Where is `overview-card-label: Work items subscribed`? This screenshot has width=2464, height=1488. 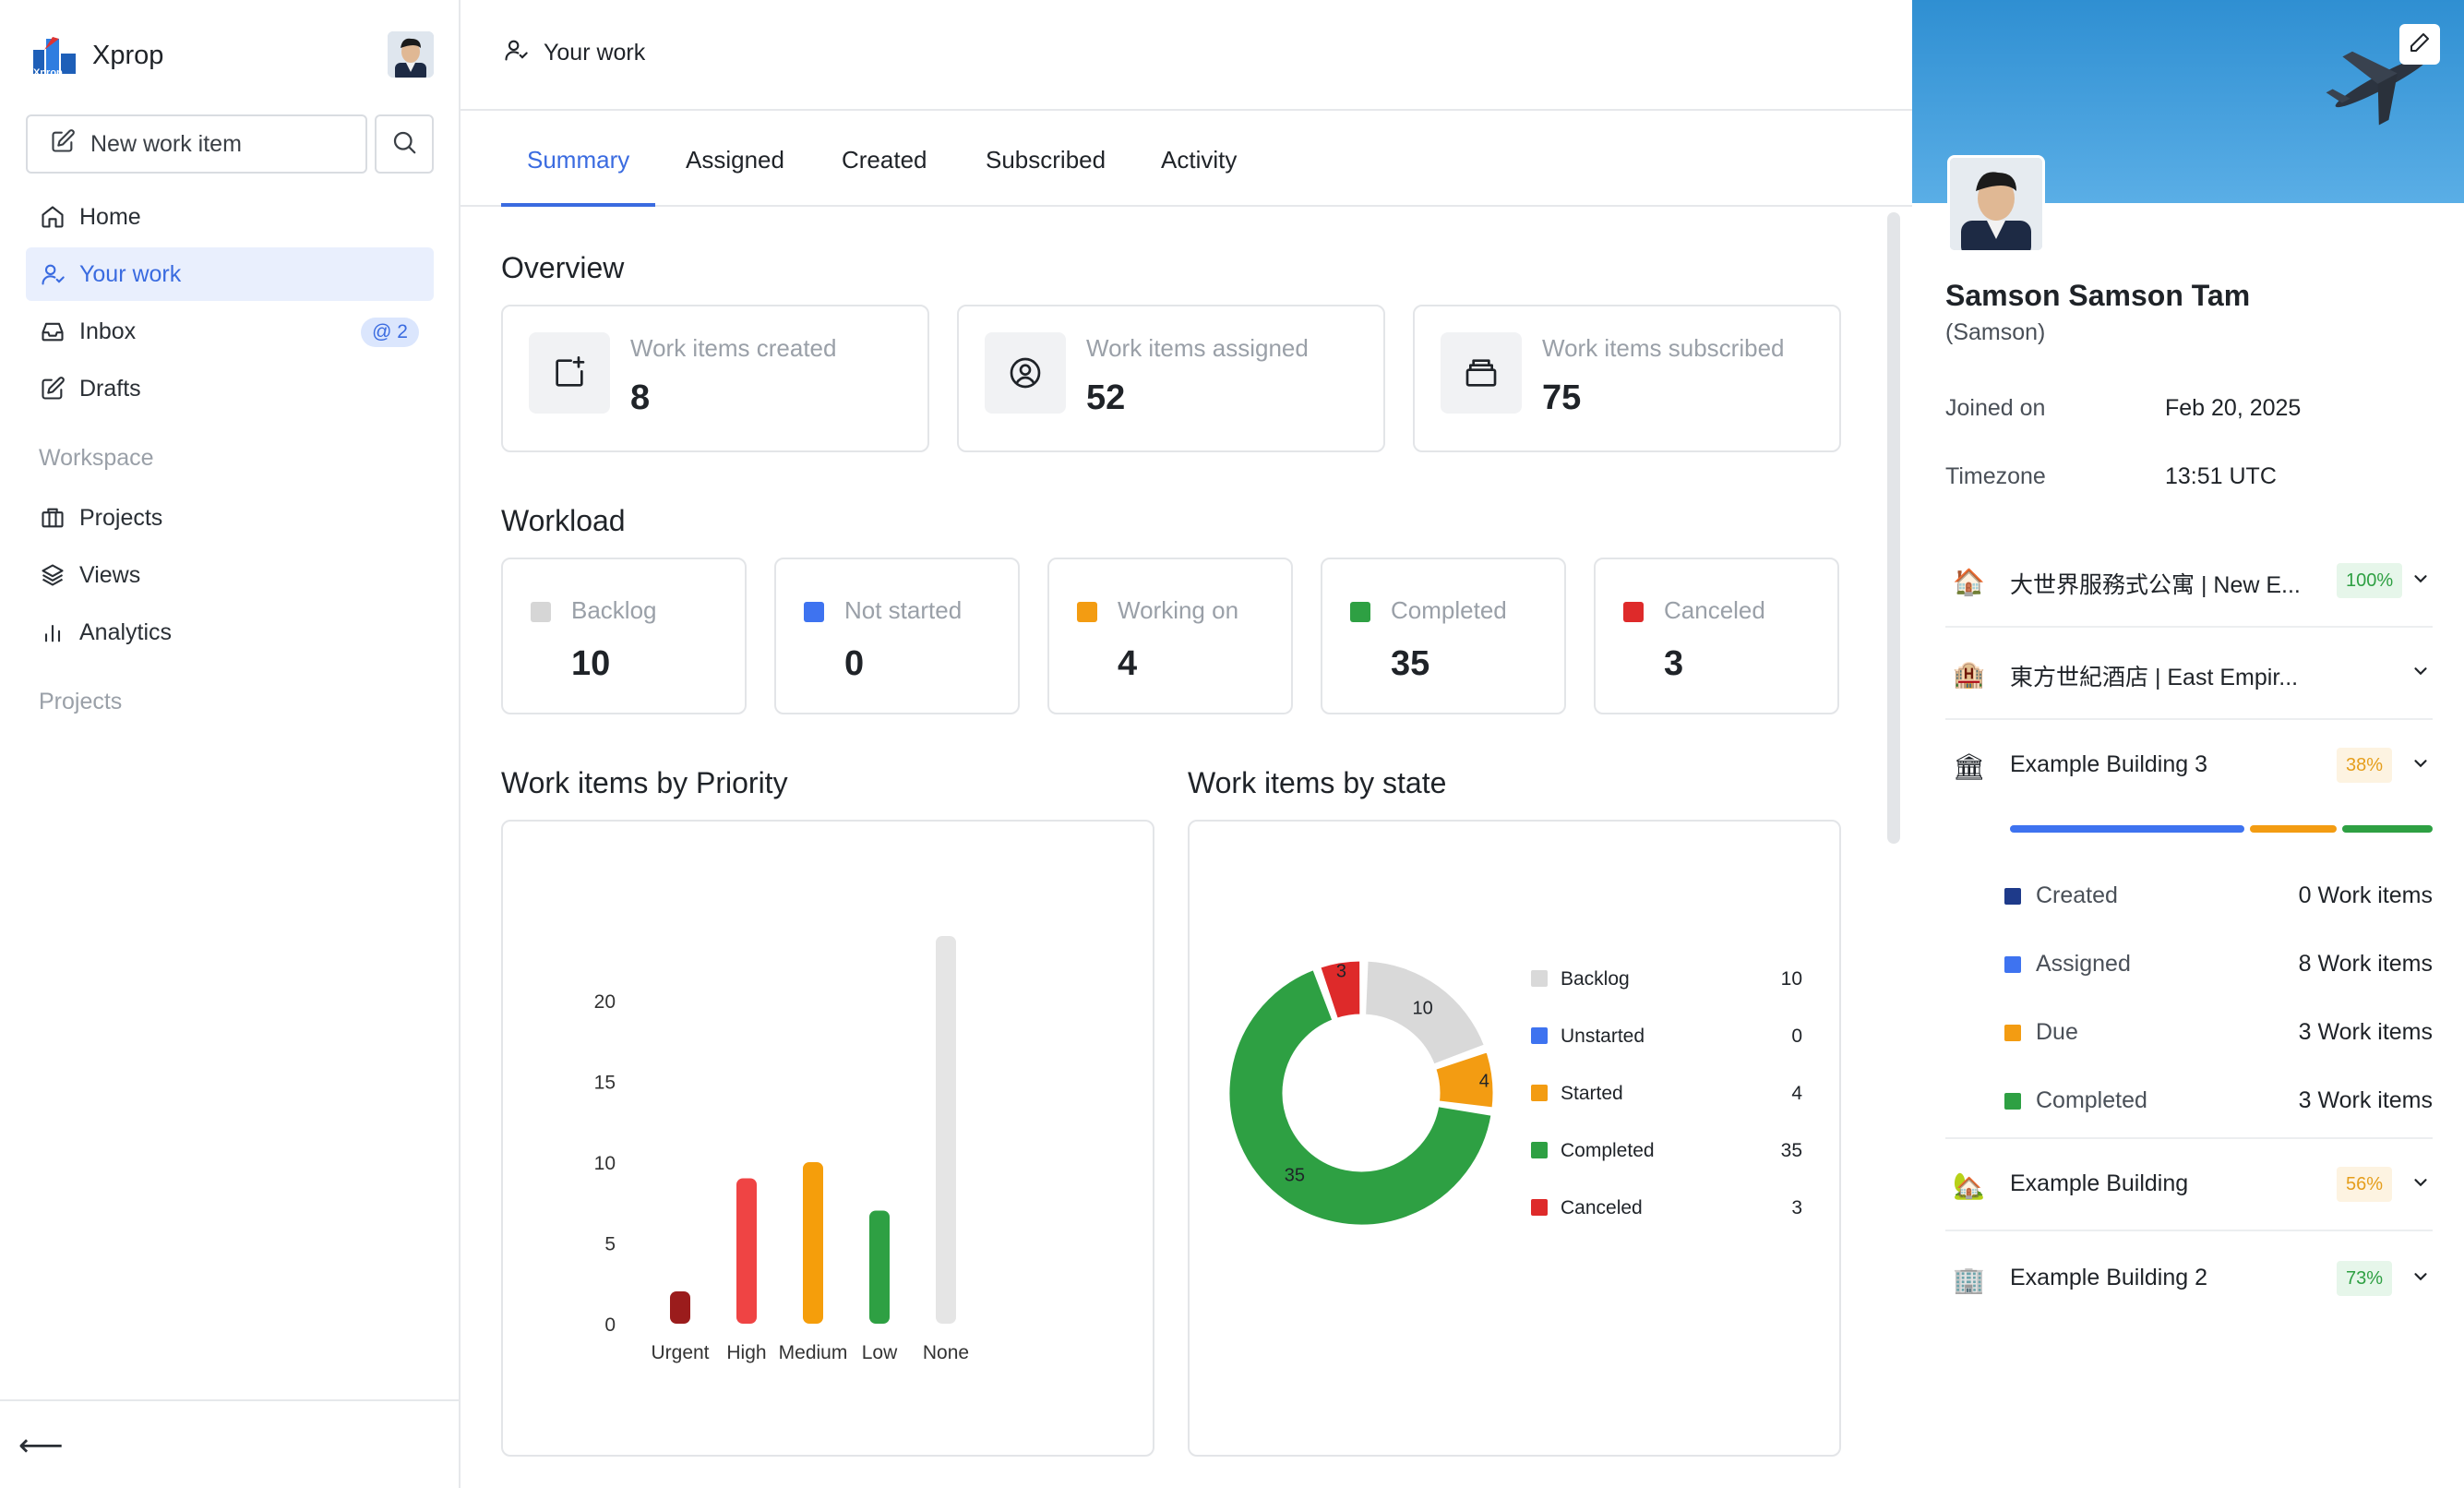
overview-card-label: Work items subscribed is located at coordinates (1663, 348).